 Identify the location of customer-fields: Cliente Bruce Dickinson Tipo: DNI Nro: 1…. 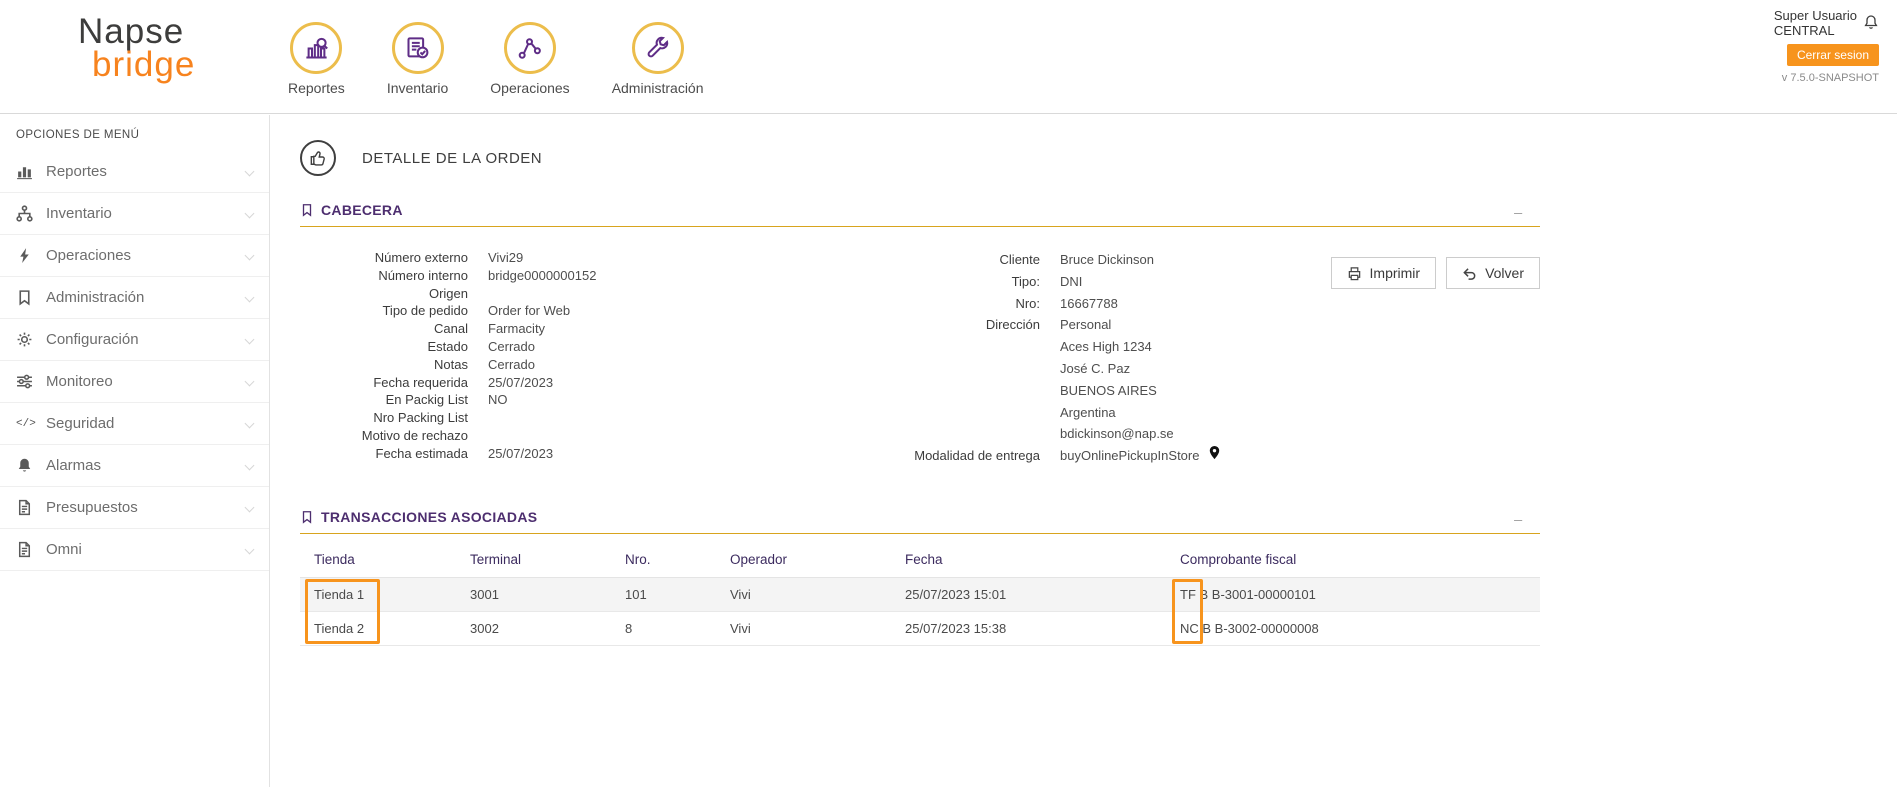
(1070, 358).